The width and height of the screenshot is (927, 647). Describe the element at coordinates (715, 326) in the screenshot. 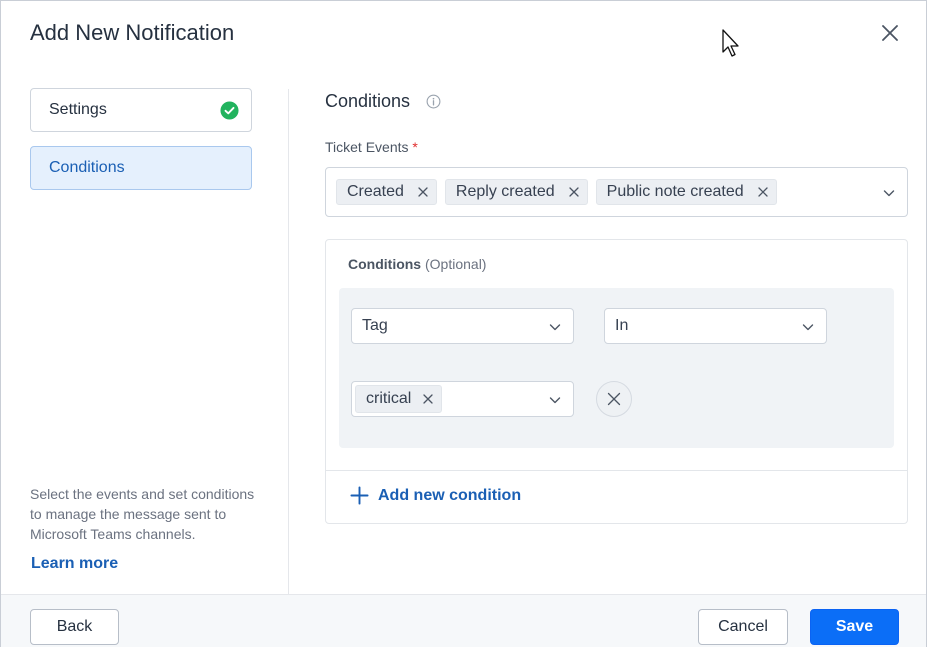

I see `condition-operator-select: In` at that location.